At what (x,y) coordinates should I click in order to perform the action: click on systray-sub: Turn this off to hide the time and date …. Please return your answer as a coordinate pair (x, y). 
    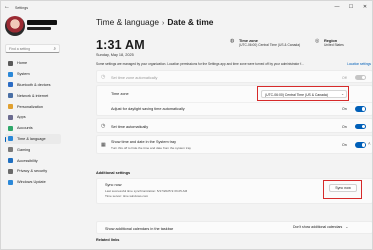
    Looking at the image, I should click on (151, 148).